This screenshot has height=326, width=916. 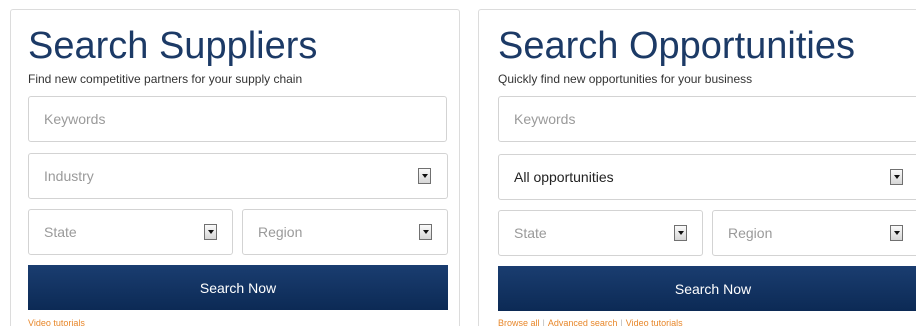 What do you see at coordinates (238, 176) in the screenshot?
I see `suppliers-industry-select: Industry` at bounding box center [238, 176].